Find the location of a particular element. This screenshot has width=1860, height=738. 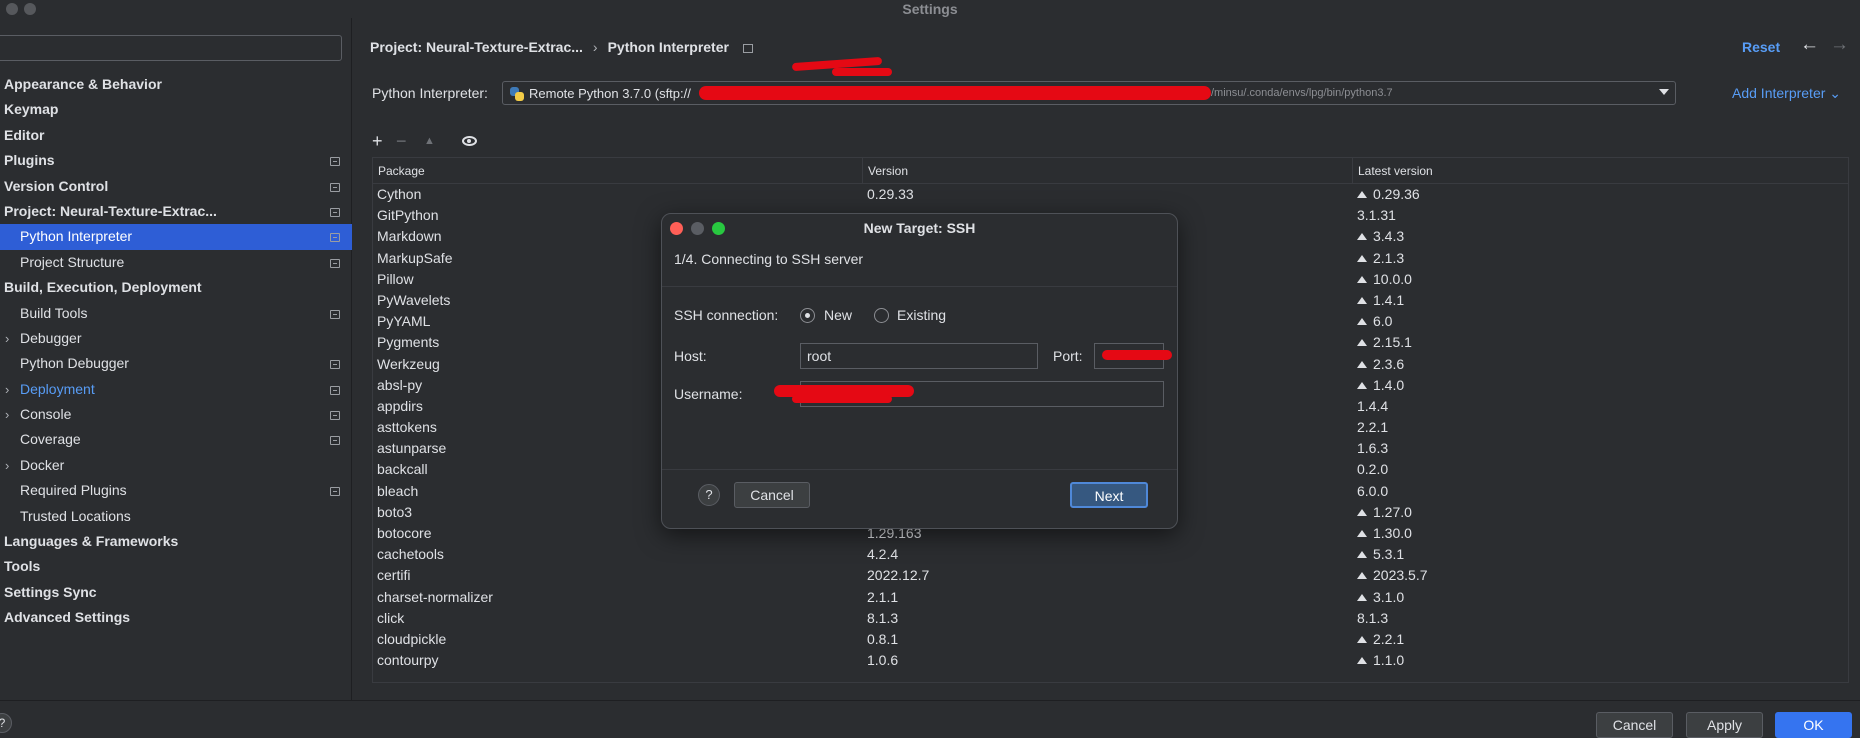

dialog-title: New Target: SSH is located at coordinates (919, 228).